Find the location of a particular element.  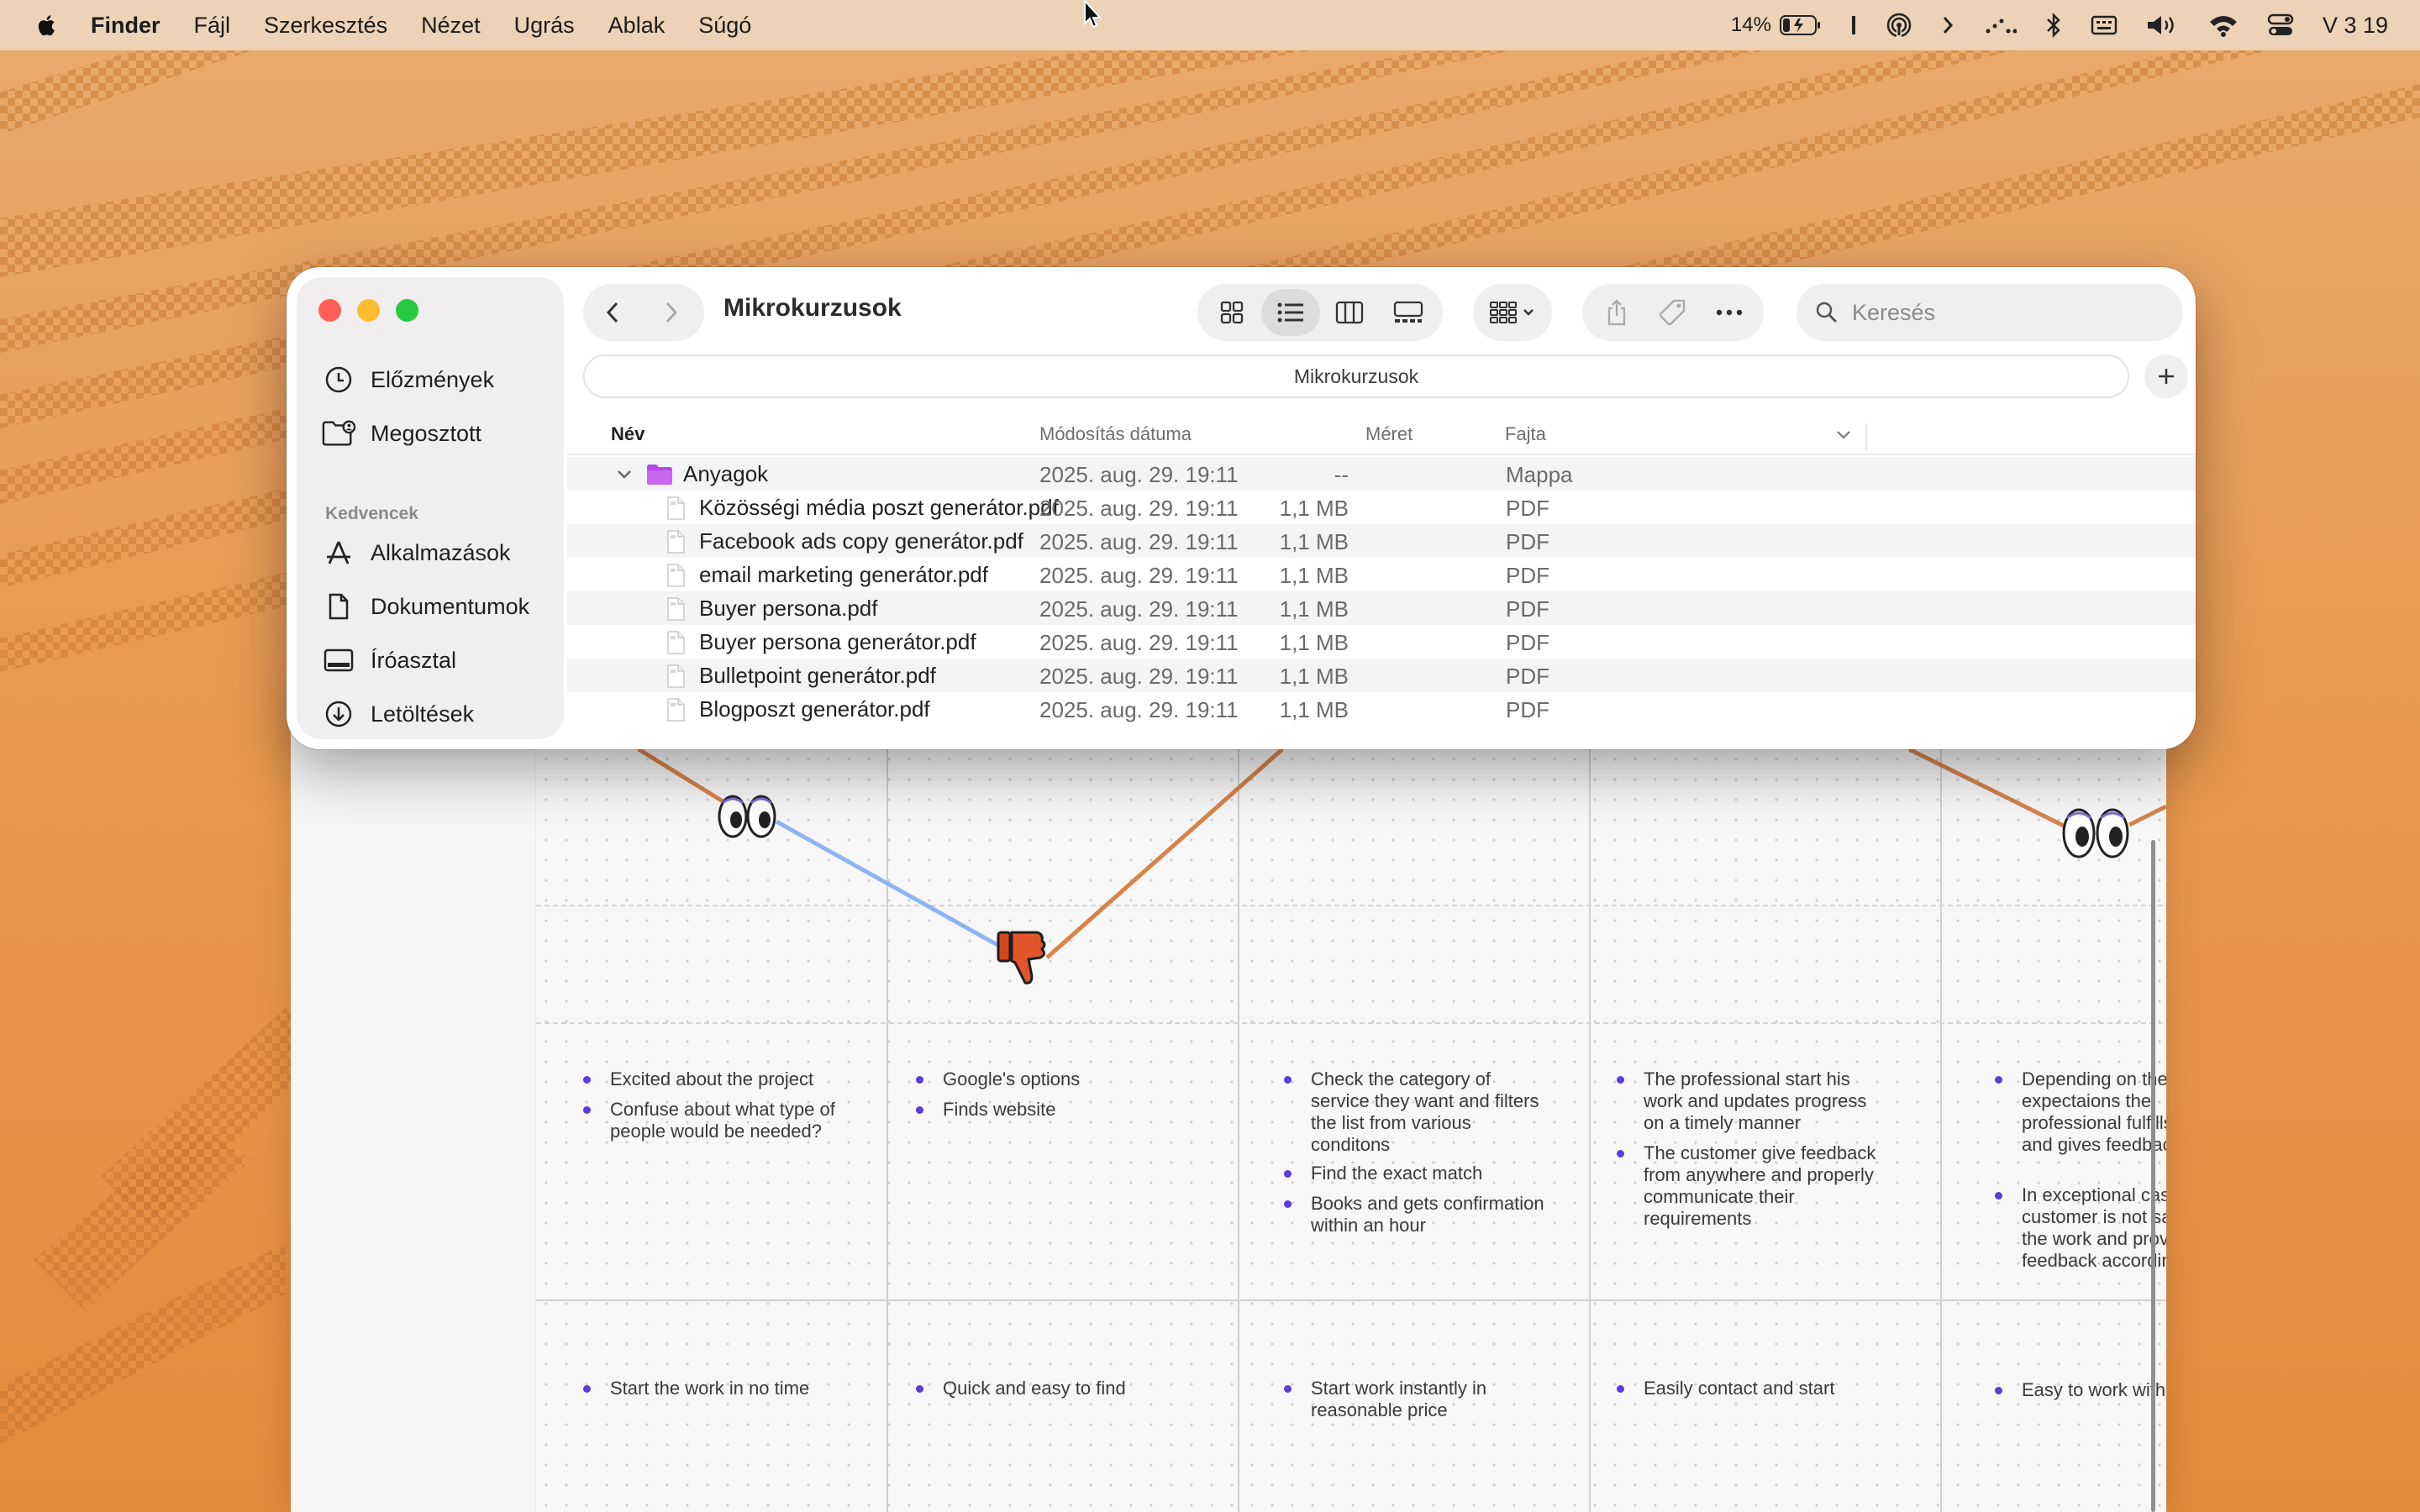

battery-status: 14% is located at coordinates (1776, 25).